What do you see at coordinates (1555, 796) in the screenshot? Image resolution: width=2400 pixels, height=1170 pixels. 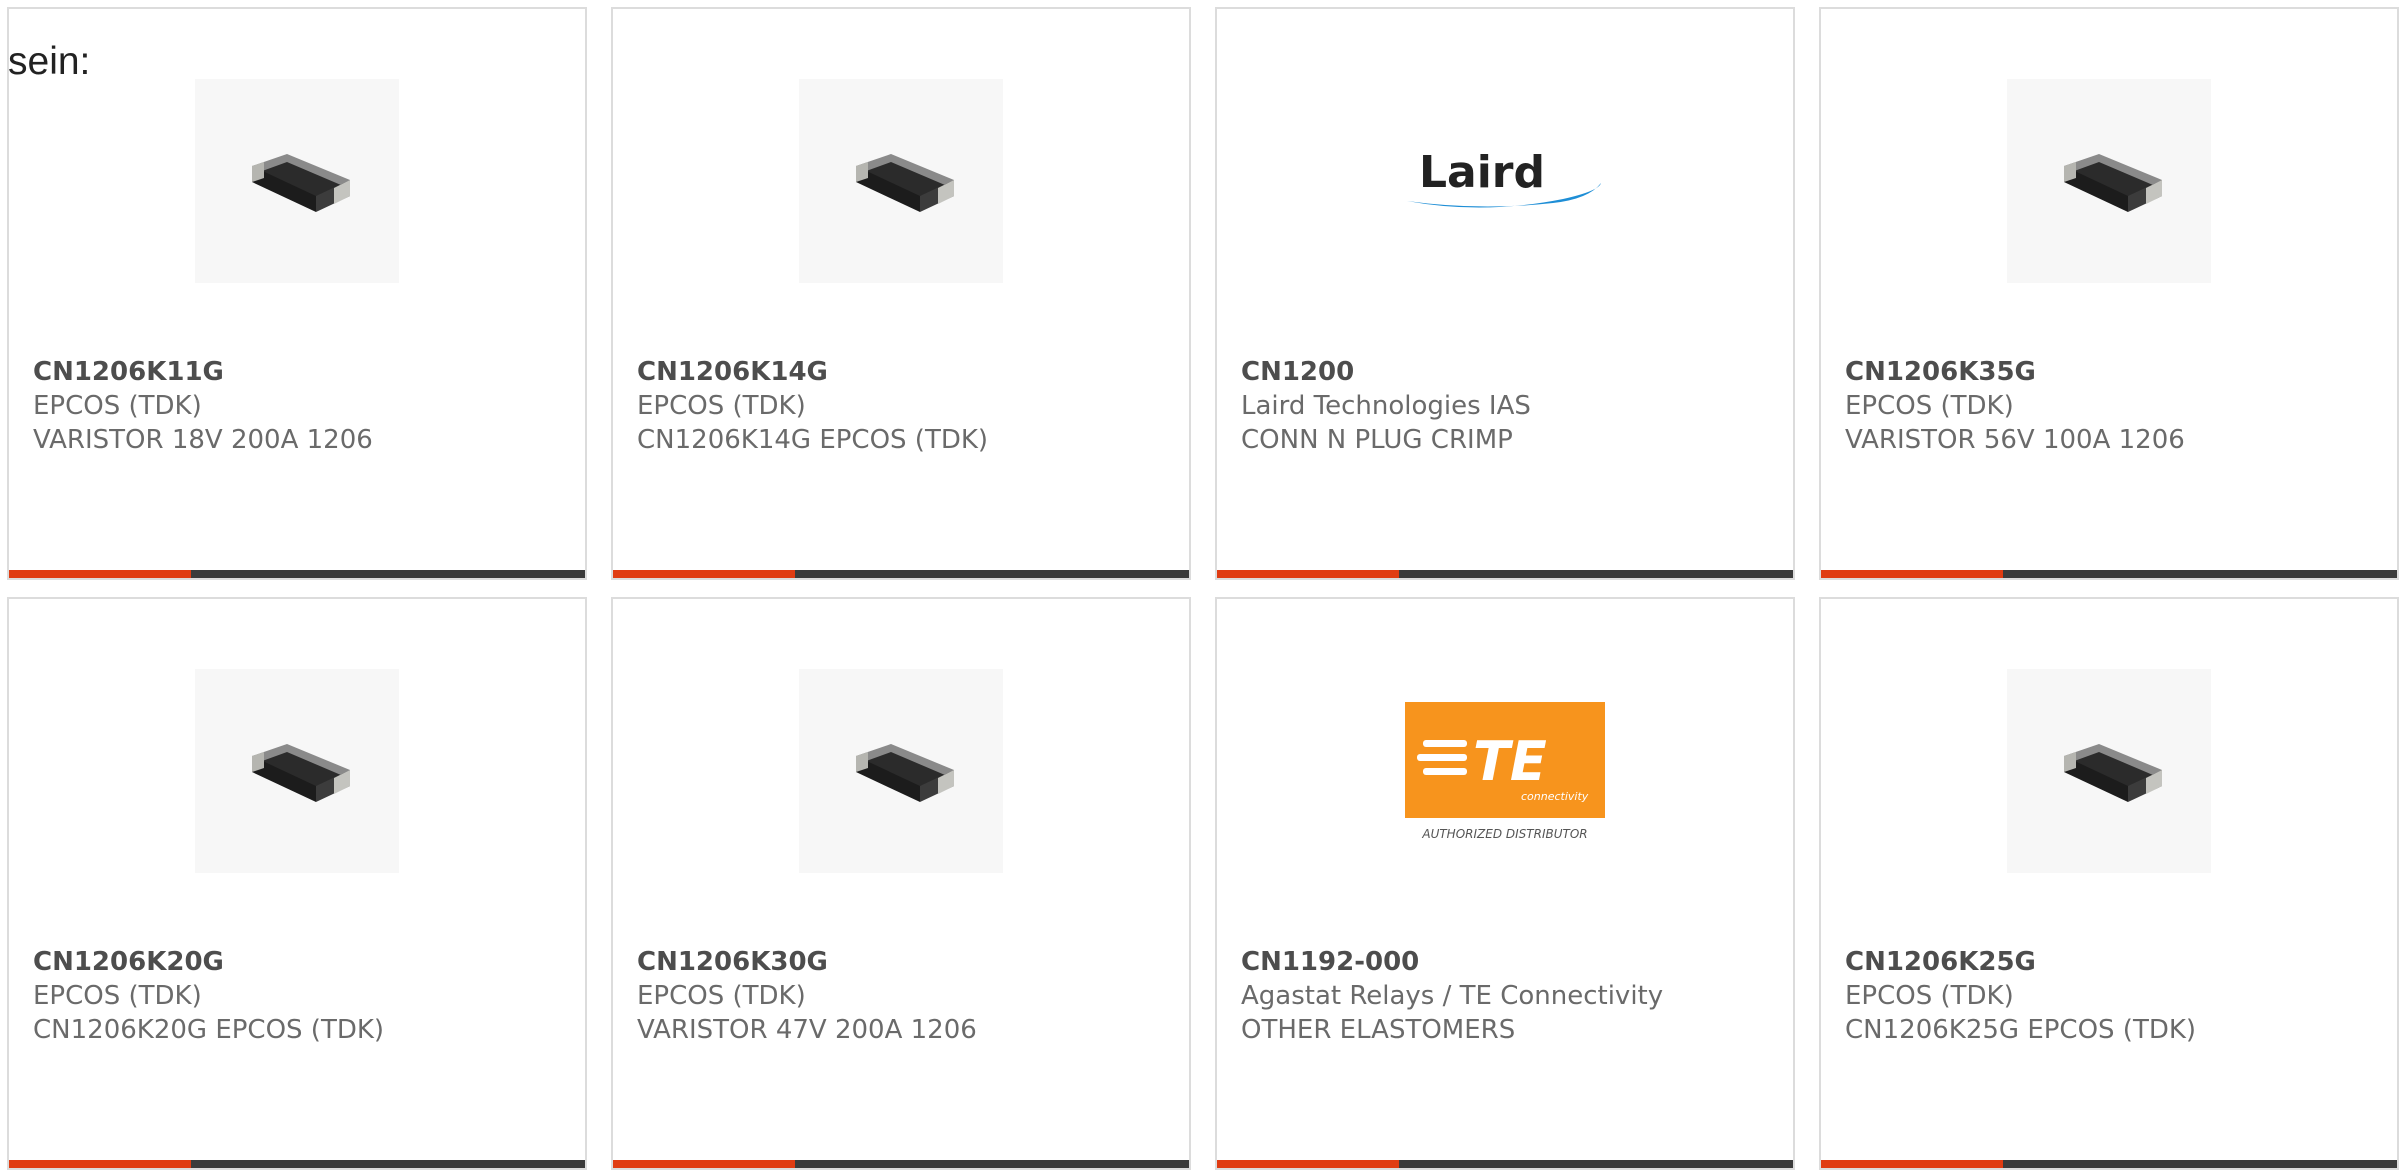 I see `svg-text: connectivity` at bounding box center [1555, 796].